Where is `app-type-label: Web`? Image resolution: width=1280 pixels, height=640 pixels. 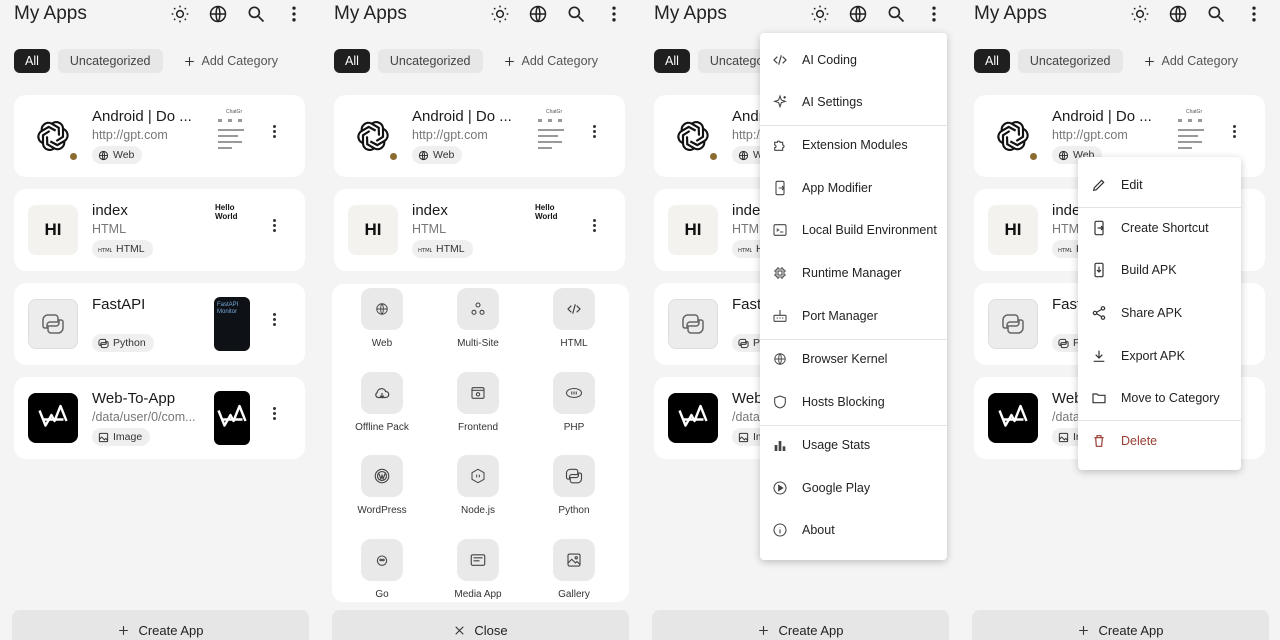
app-type-label: Web is located at coordinates (382, 343).